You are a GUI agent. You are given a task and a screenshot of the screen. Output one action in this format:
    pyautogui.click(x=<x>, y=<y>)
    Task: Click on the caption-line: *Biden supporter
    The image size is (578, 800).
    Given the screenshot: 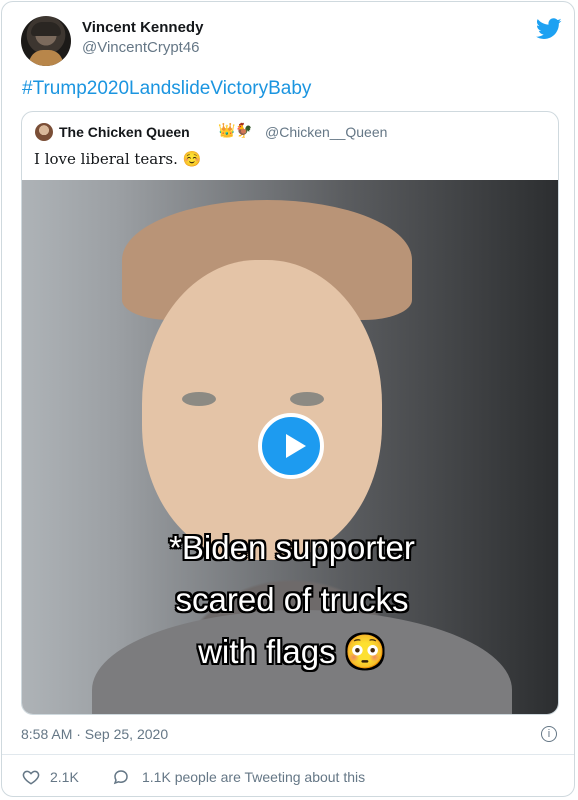 What is the action you would take?
    pyautogui.click(x=292, y=547)
    